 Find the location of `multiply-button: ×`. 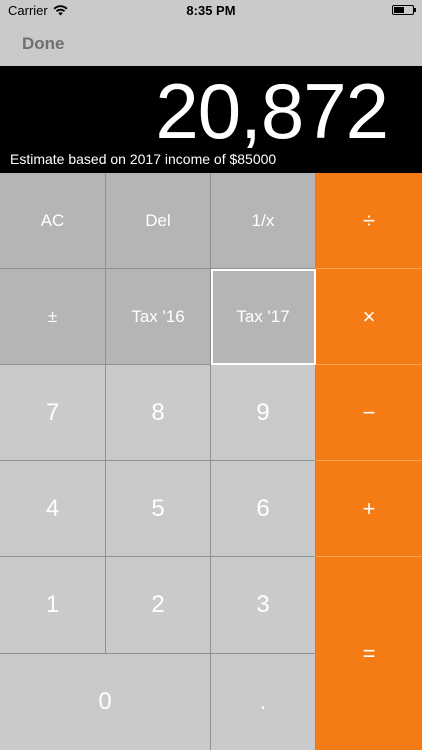

multiply-button: × is located at coordinates (369, 317).